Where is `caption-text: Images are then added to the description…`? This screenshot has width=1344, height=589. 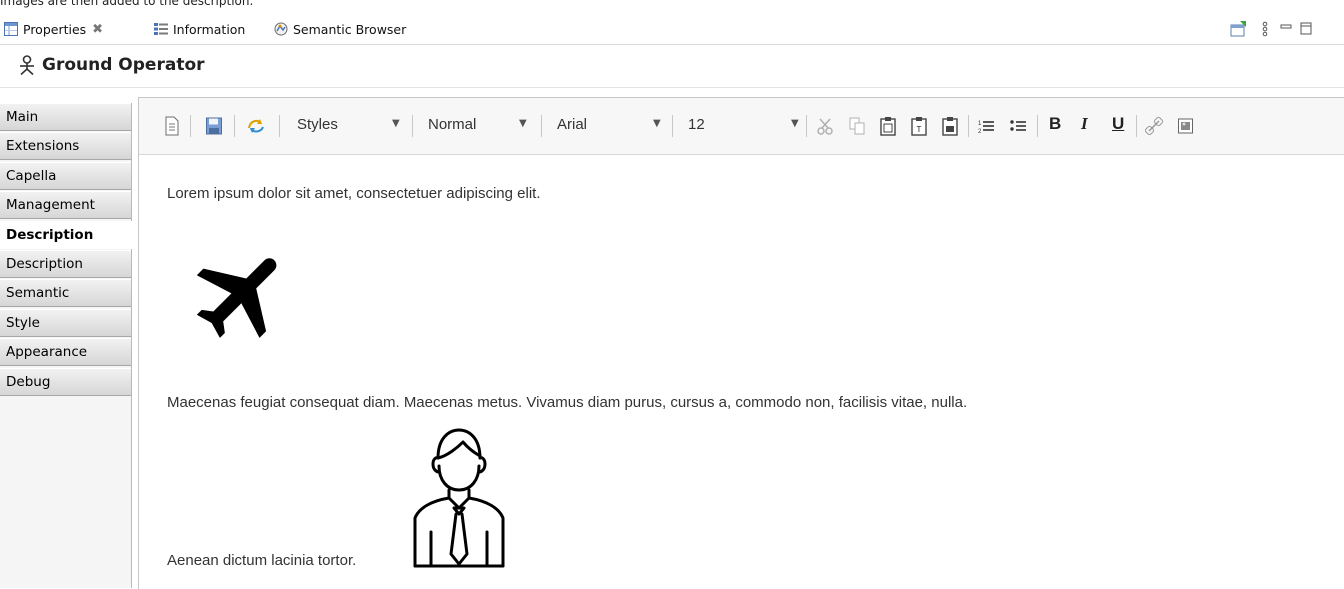
caption-text: Images are then added to the description… is located at coordinates (127, 4).